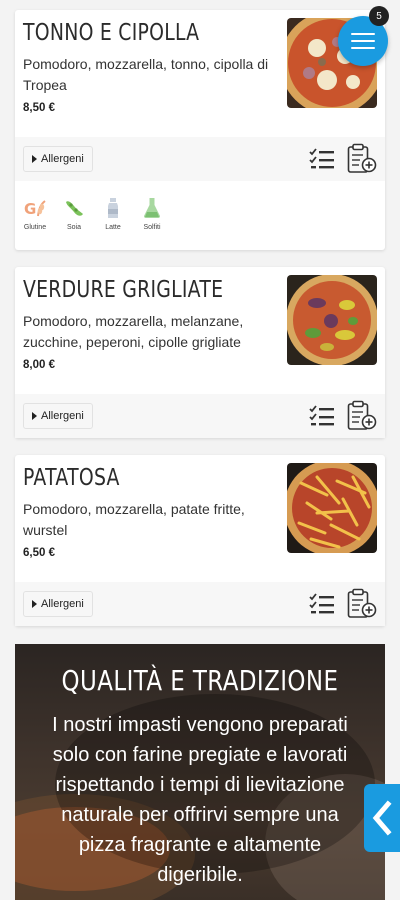  I want to click on allergen-label: Solfiti, so click(152, 227).